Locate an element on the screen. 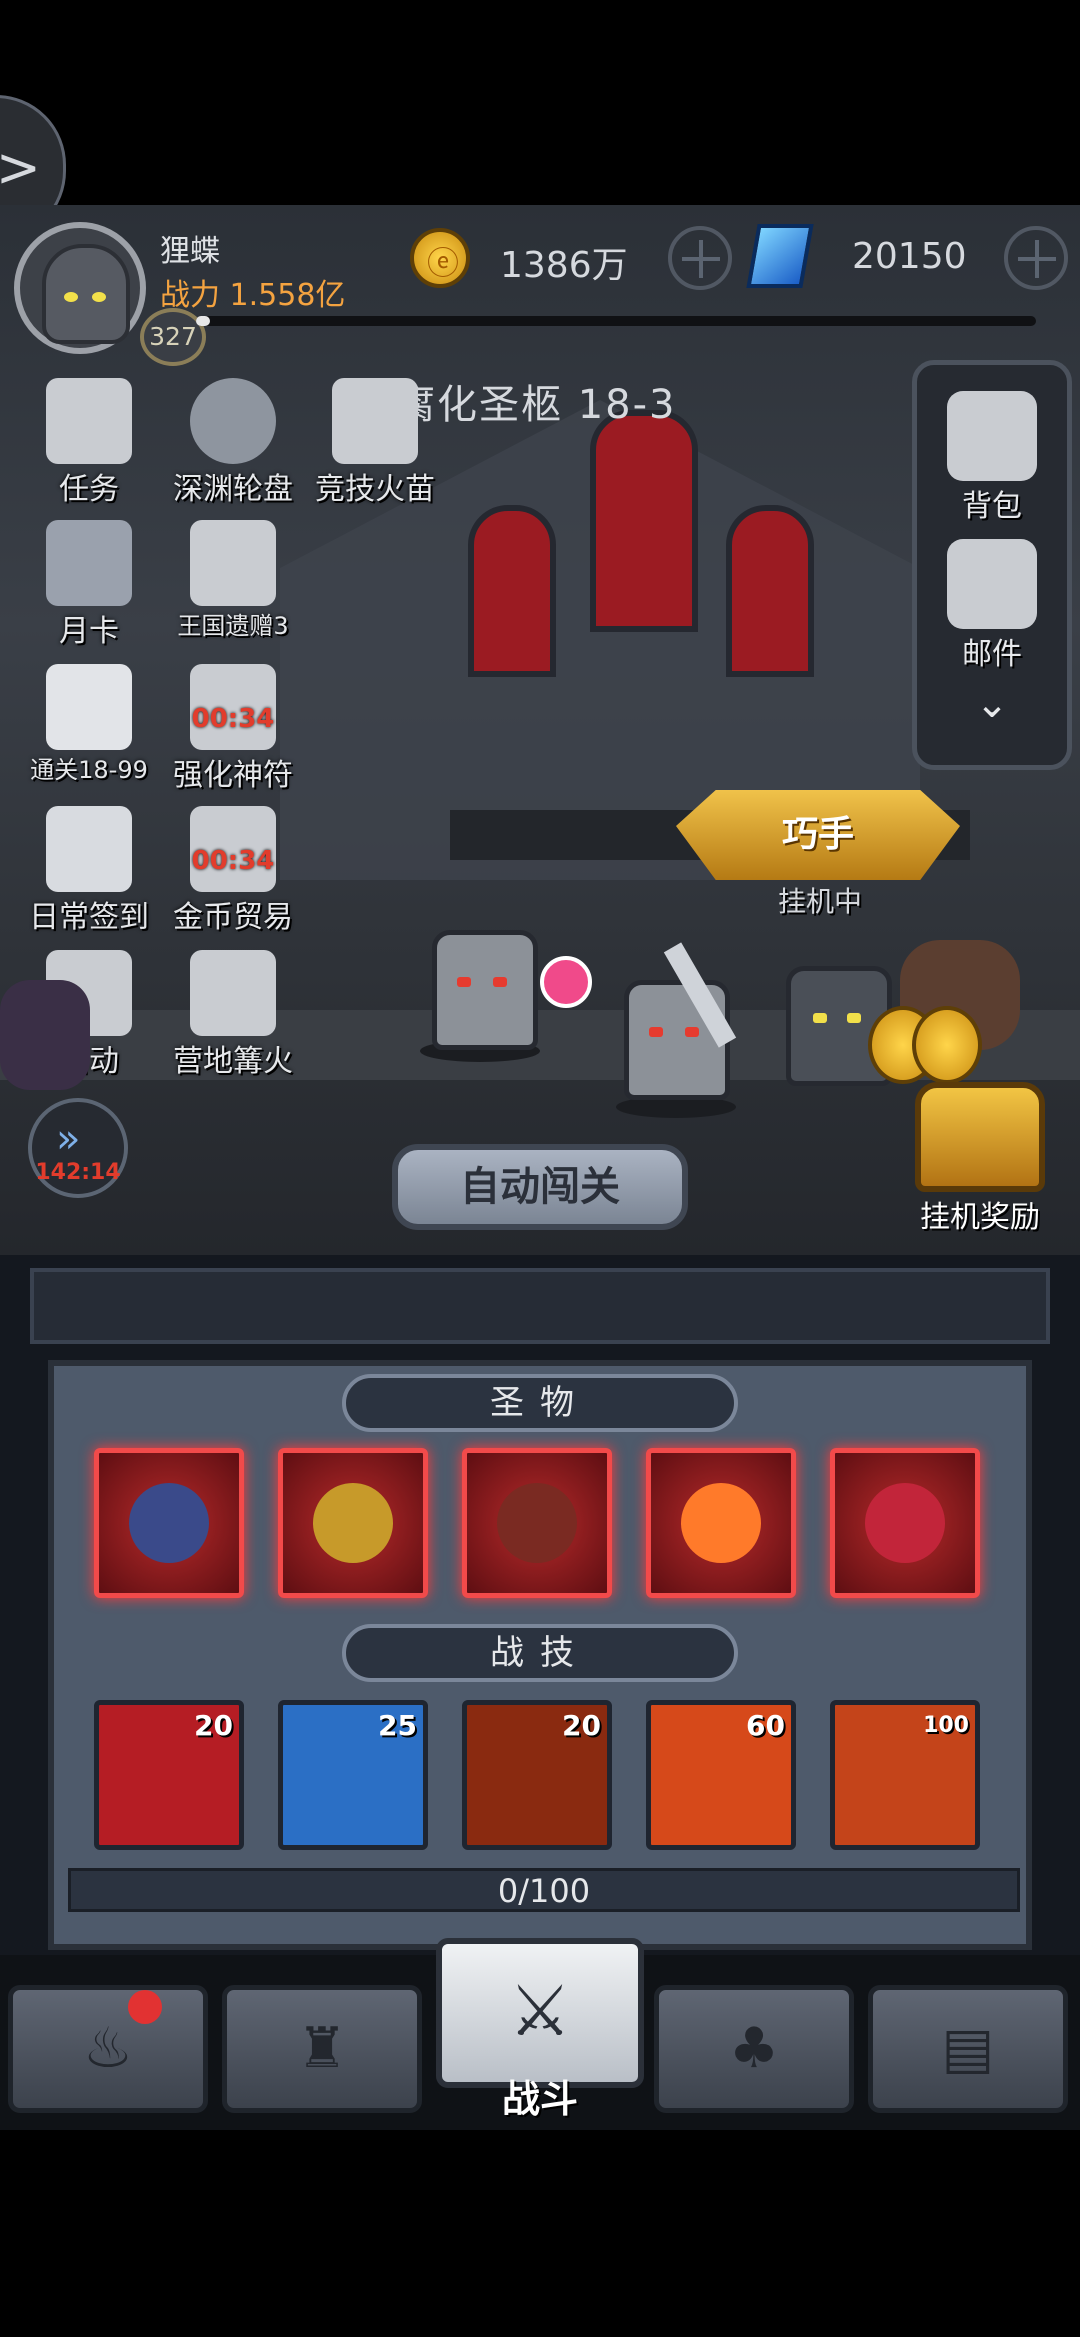 The height and width of the screenshot is (2337, 1080). scroll-pen-icon is located at coordinates (89, 849).